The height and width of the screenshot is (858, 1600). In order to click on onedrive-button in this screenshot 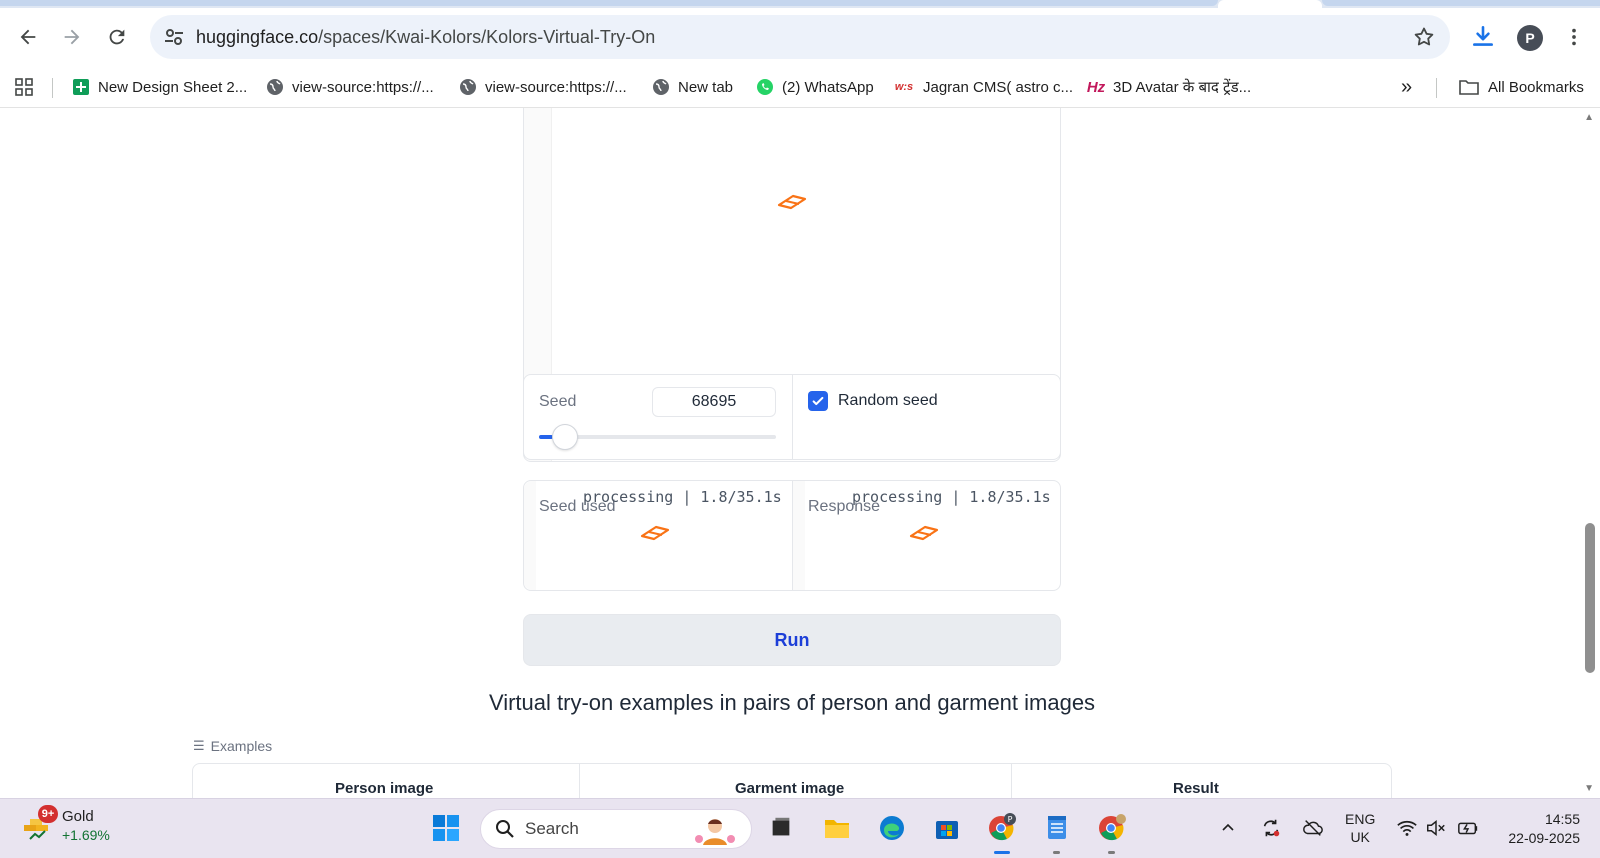, I will do `click(1313, 828)`.